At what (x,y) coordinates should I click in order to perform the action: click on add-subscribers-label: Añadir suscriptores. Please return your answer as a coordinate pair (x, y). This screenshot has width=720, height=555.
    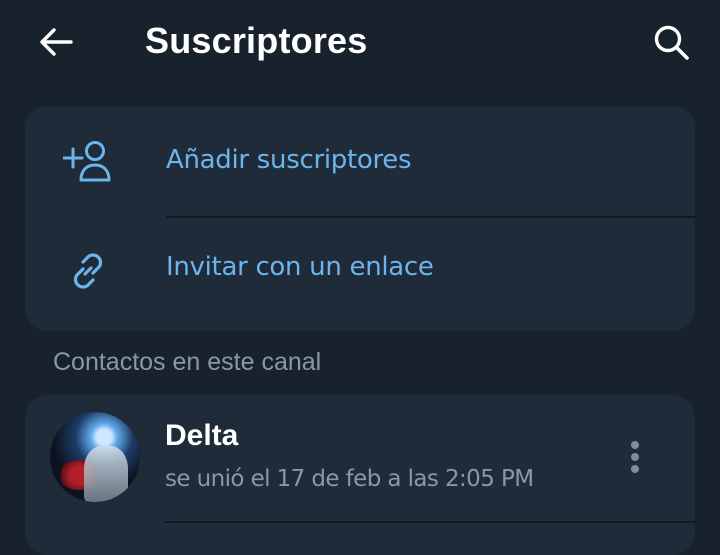
    Looking at the image, I should click on (289, 160).